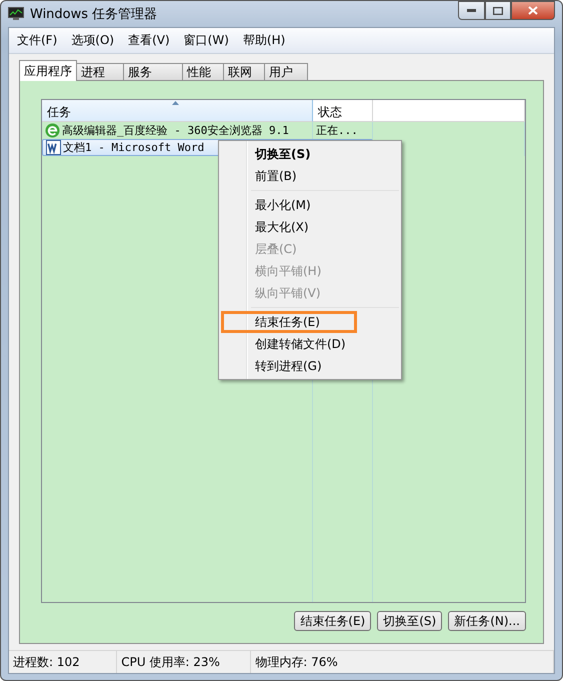 The image size is (563, 681). What do you see at coordinates (53, 147) in the screenshot?
I see `document-icon` at bounding box center [53, 147].